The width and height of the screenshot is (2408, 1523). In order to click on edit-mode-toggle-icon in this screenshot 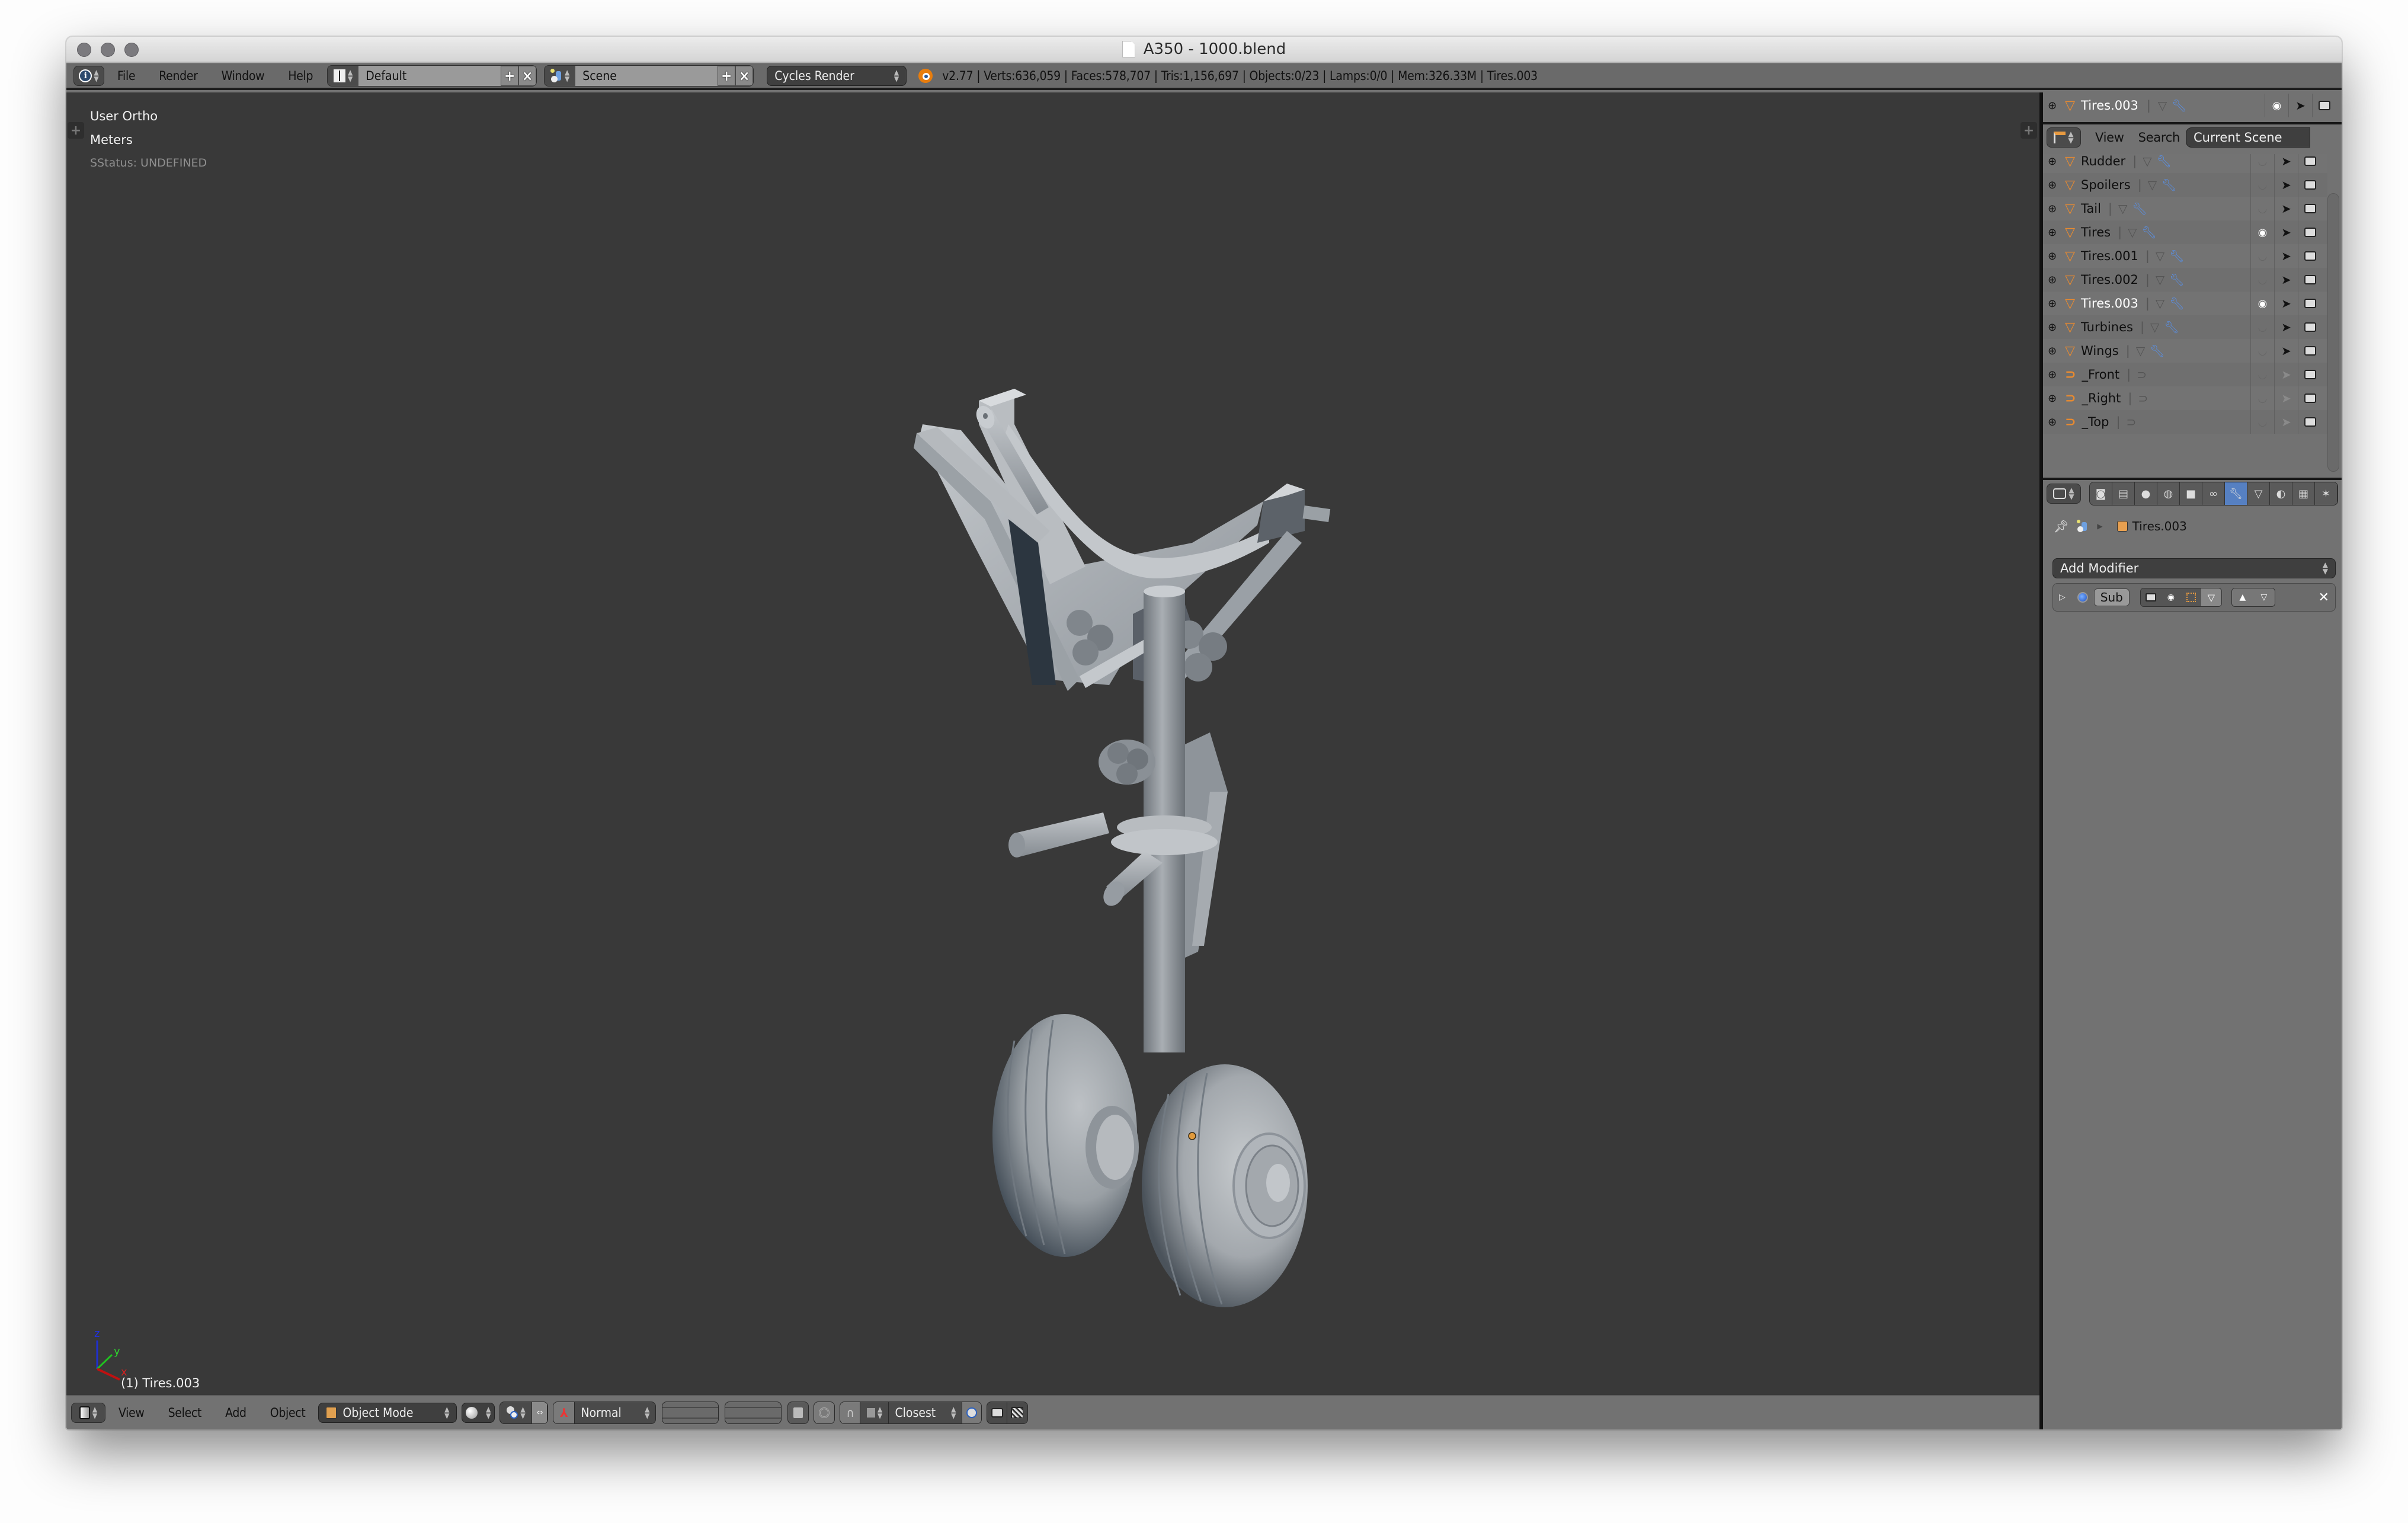, I will do `click(2190, 597)`.